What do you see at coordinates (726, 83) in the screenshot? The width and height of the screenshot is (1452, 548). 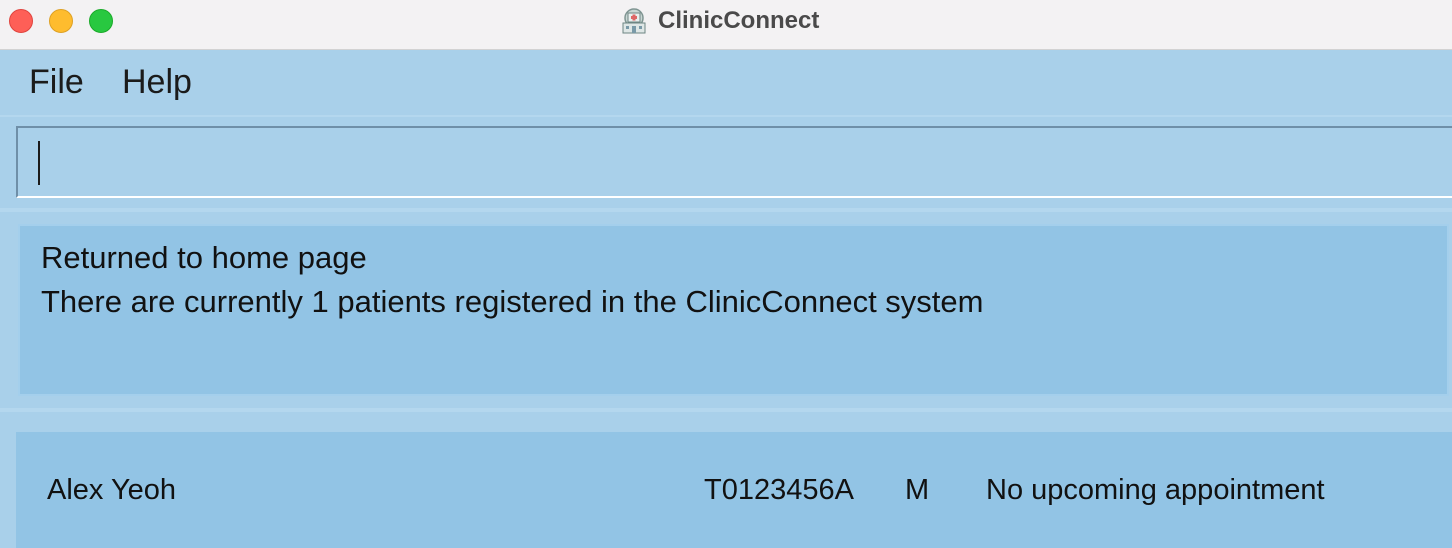 I see `menu-bar: File Help` at bounding box center [726, 83].